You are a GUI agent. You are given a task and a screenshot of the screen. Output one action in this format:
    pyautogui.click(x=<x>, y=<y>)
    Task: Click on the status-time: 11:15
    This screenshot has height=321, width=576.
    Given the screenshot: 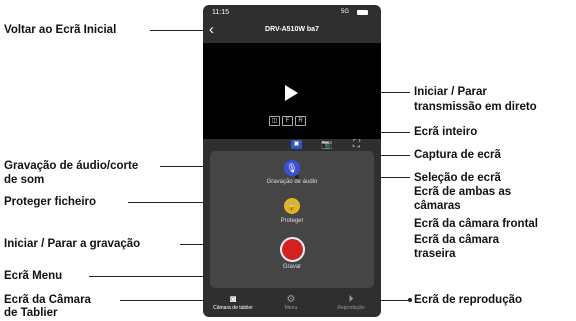 What is the action you would take?
    pyautogui.click(x=220, y=12)
    